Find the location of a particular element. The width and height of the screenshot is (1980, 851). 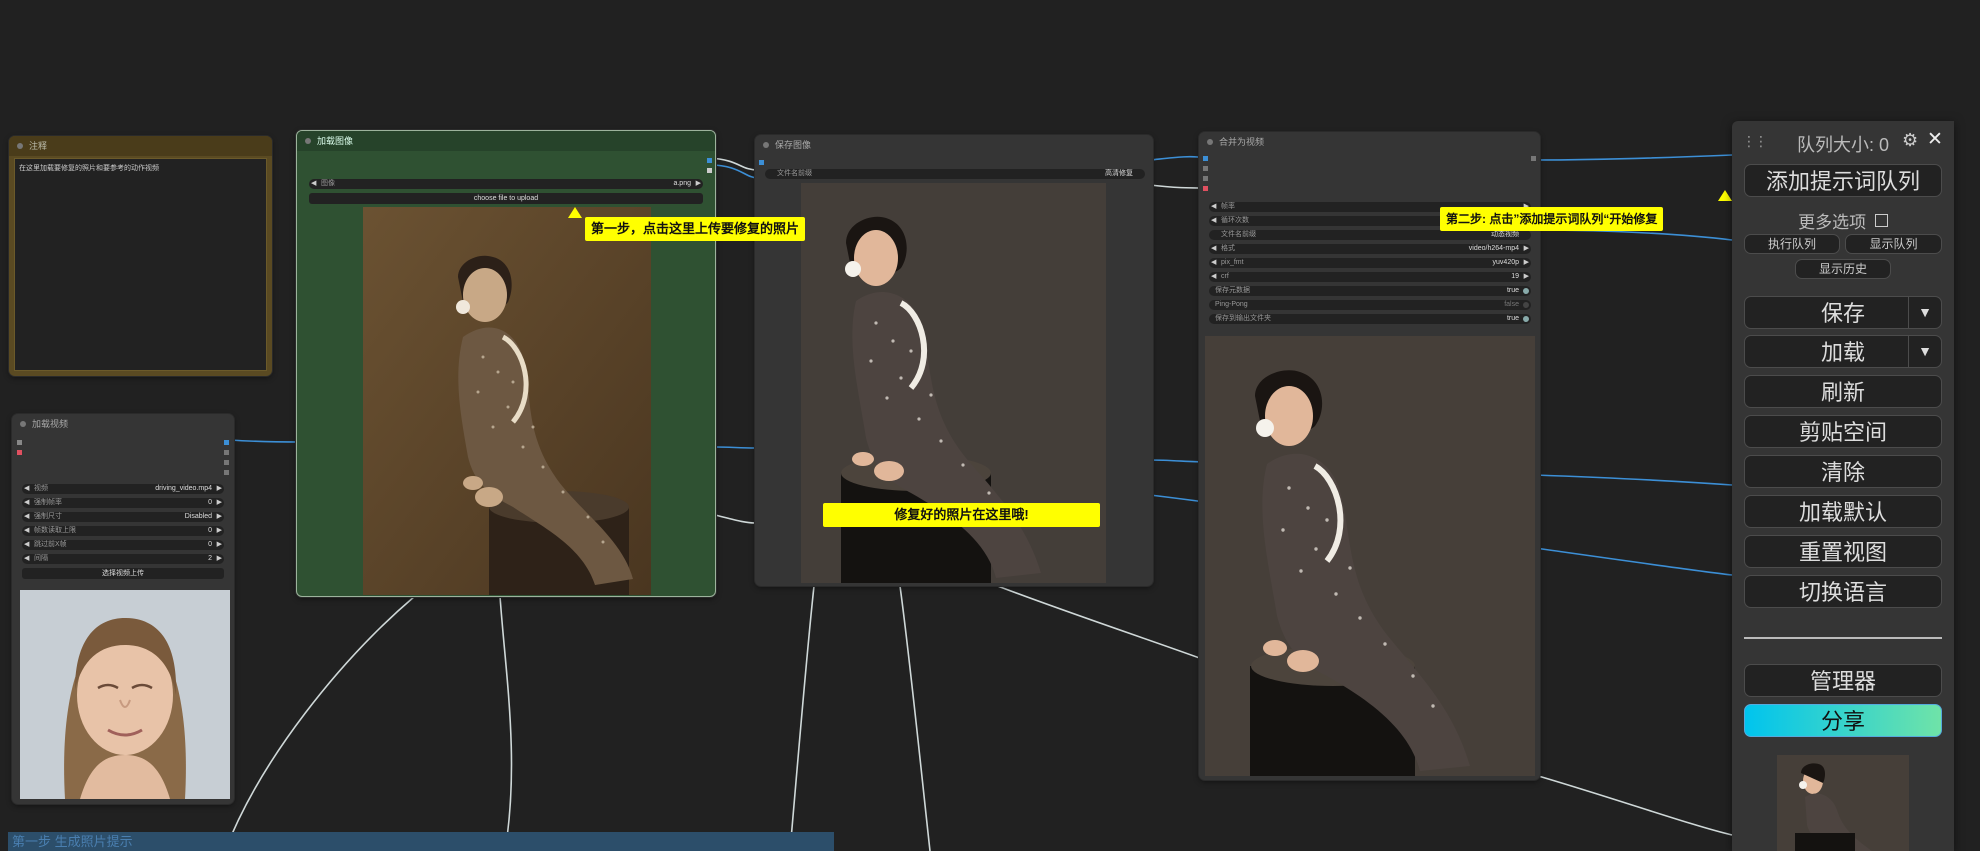

save-label: 保存 is located at coordinates (1842, 313).